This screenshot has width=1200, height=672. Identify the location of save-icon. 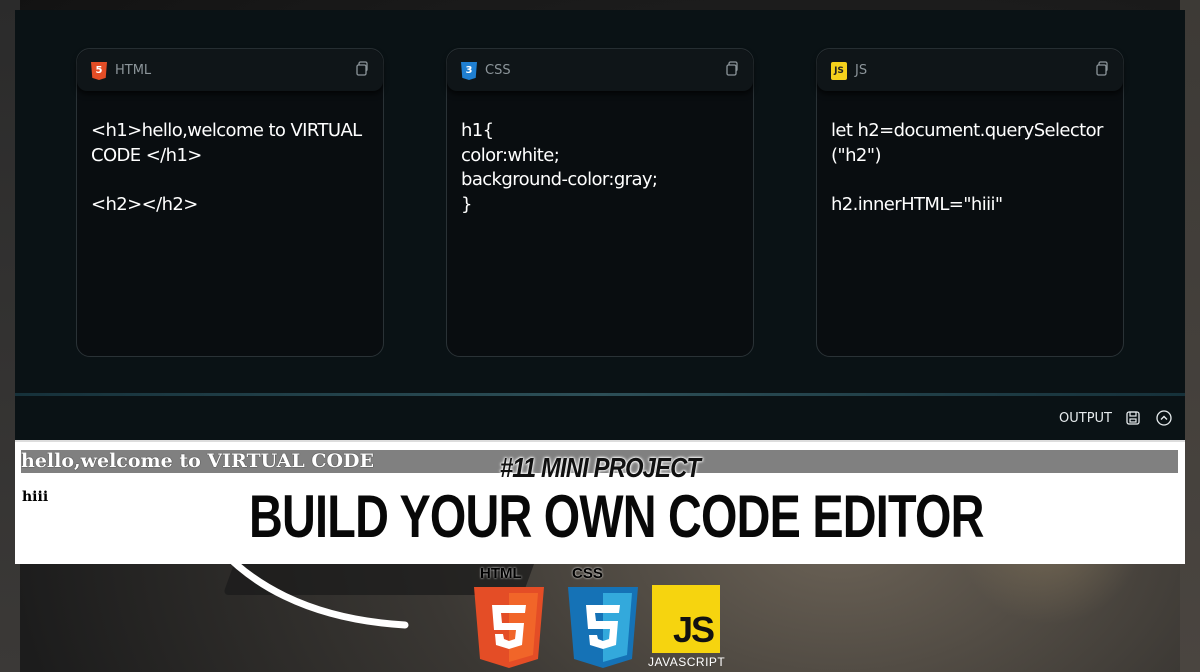
(1133, 418).